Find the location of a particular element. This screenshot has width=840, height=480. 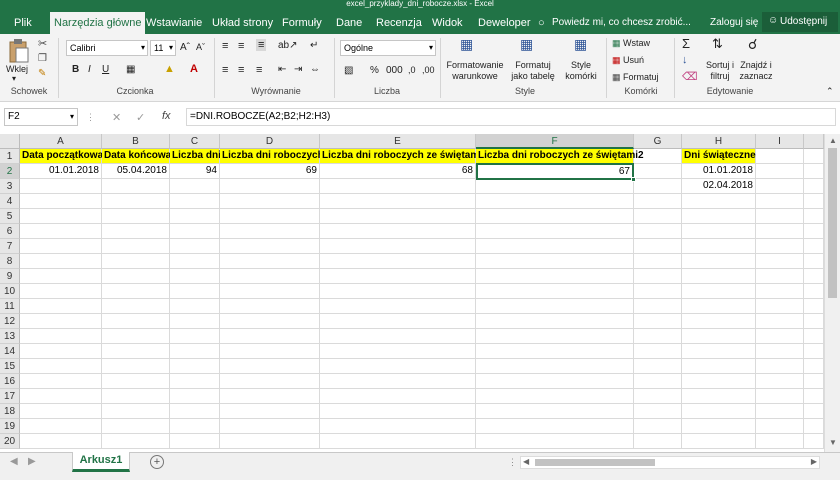

cell-h2: 01.01.2018 is located at coordinates (719, 171).